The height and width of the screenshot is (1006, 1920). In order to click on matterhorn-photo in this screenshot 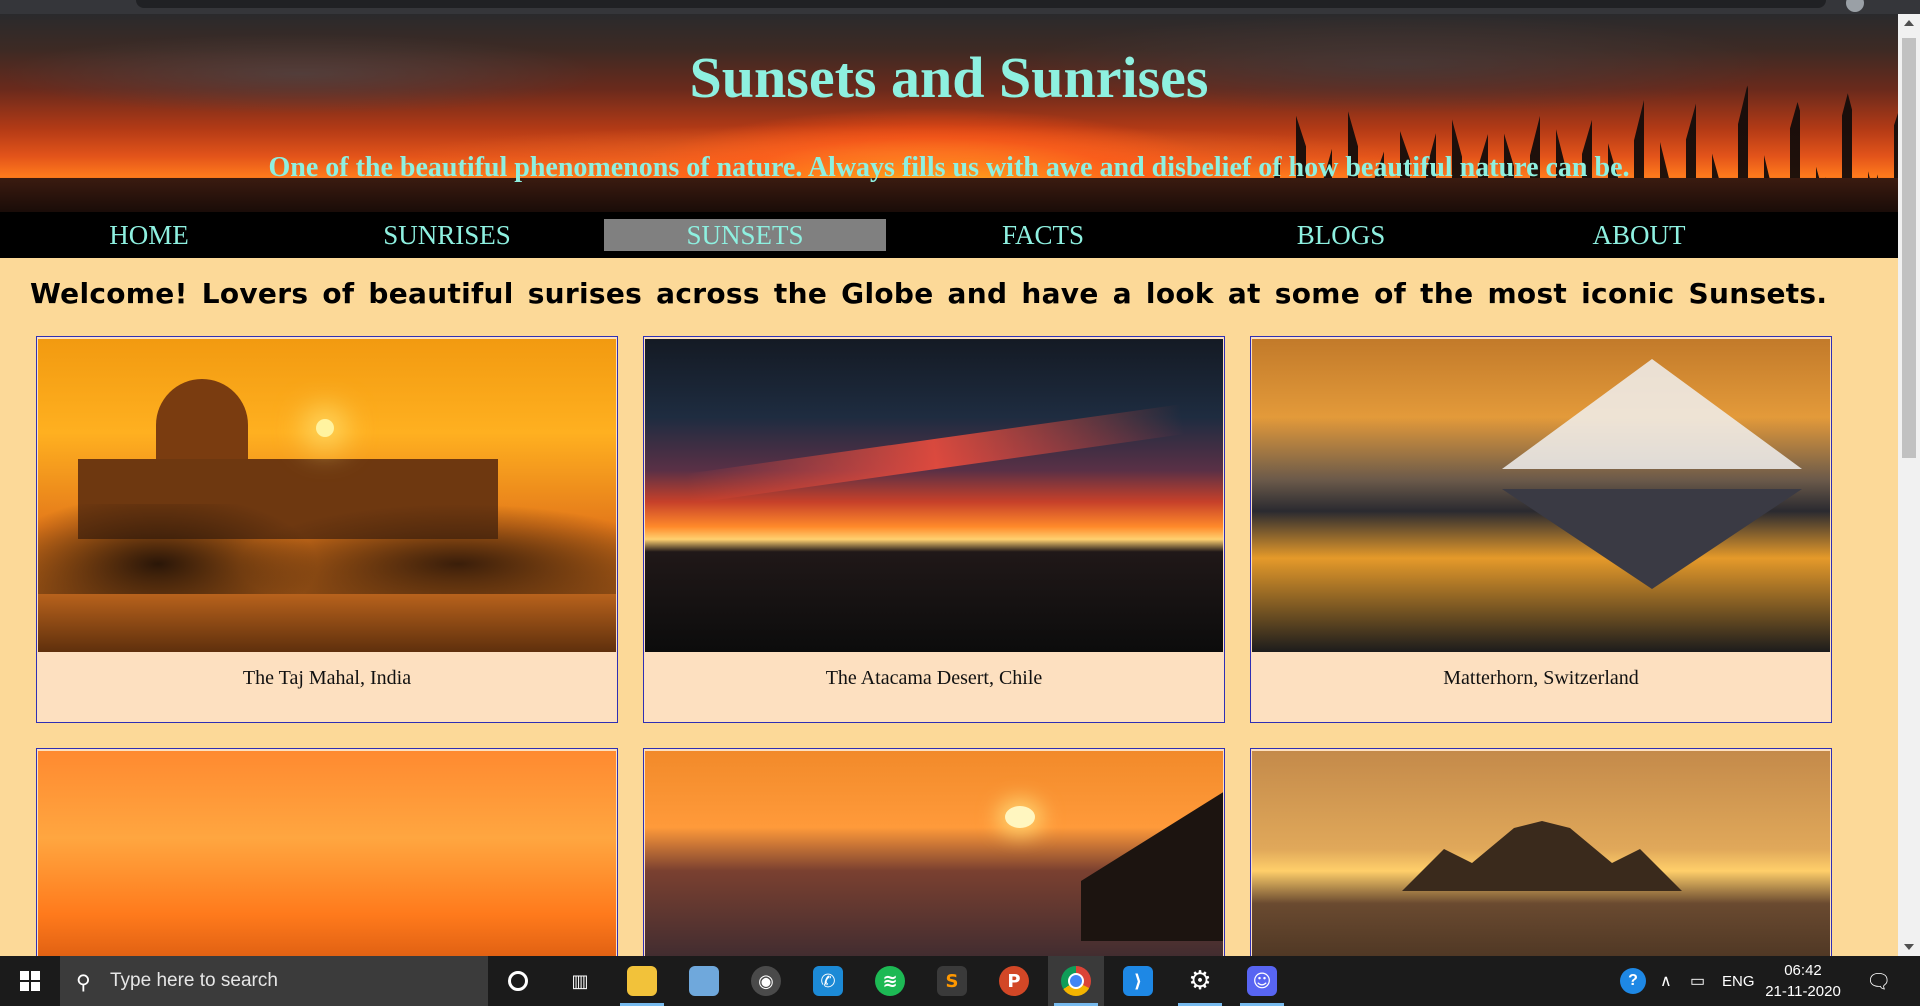, I will do `click(1541, 495)`.